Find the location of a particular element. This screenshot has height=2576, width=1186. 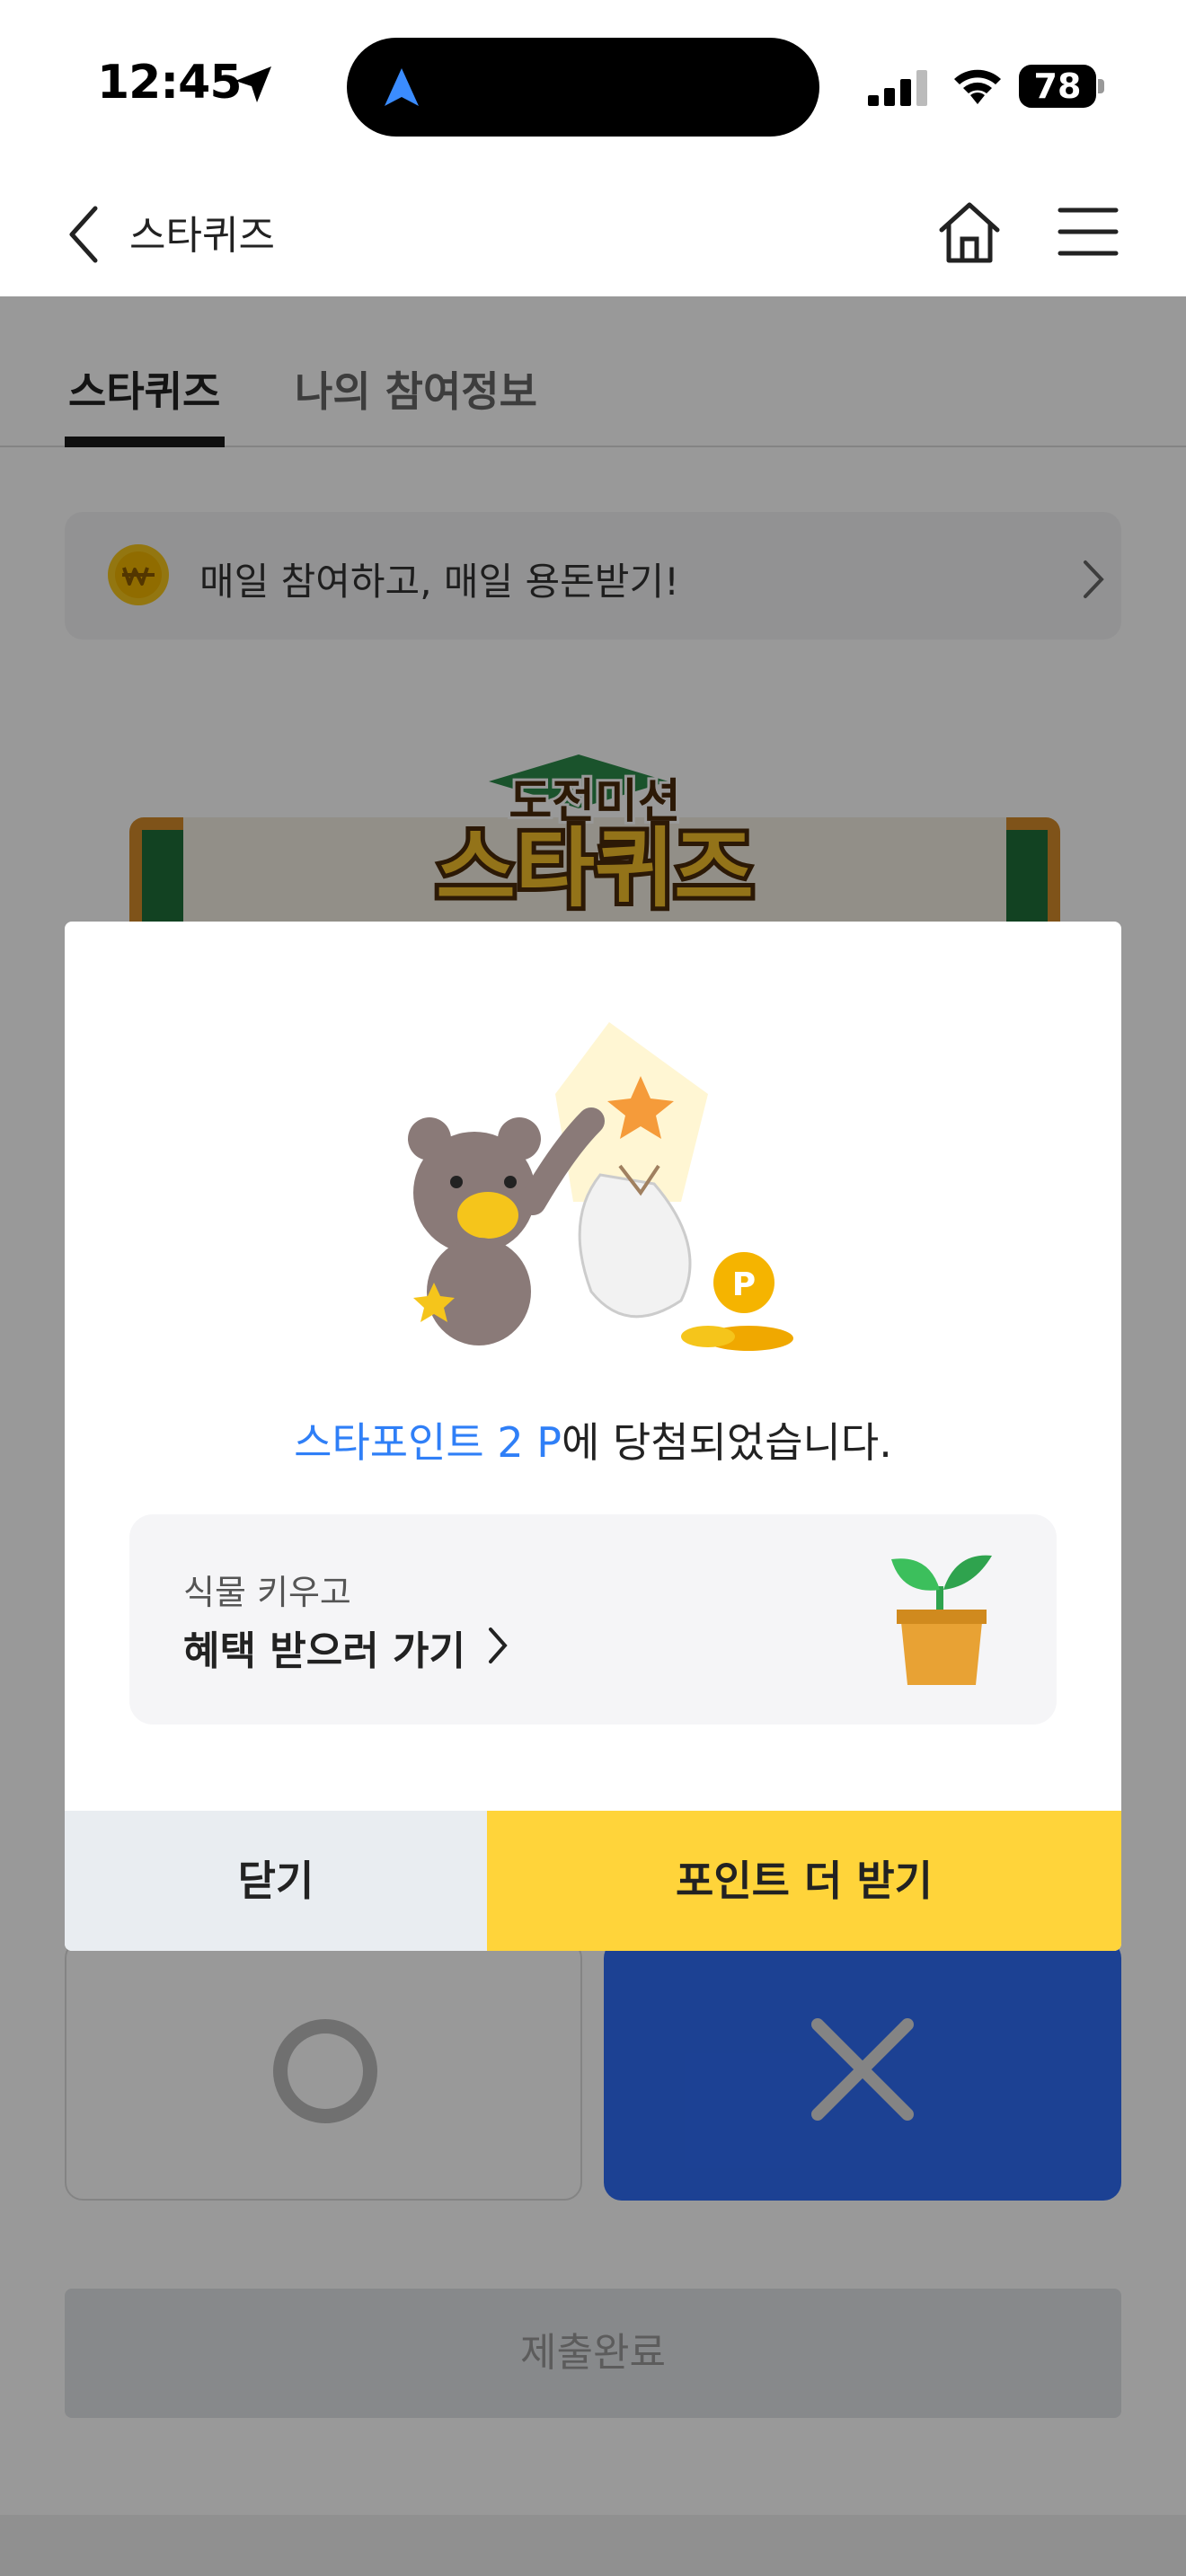

navigation-arrow-icon is located at coordinates (402, 87).